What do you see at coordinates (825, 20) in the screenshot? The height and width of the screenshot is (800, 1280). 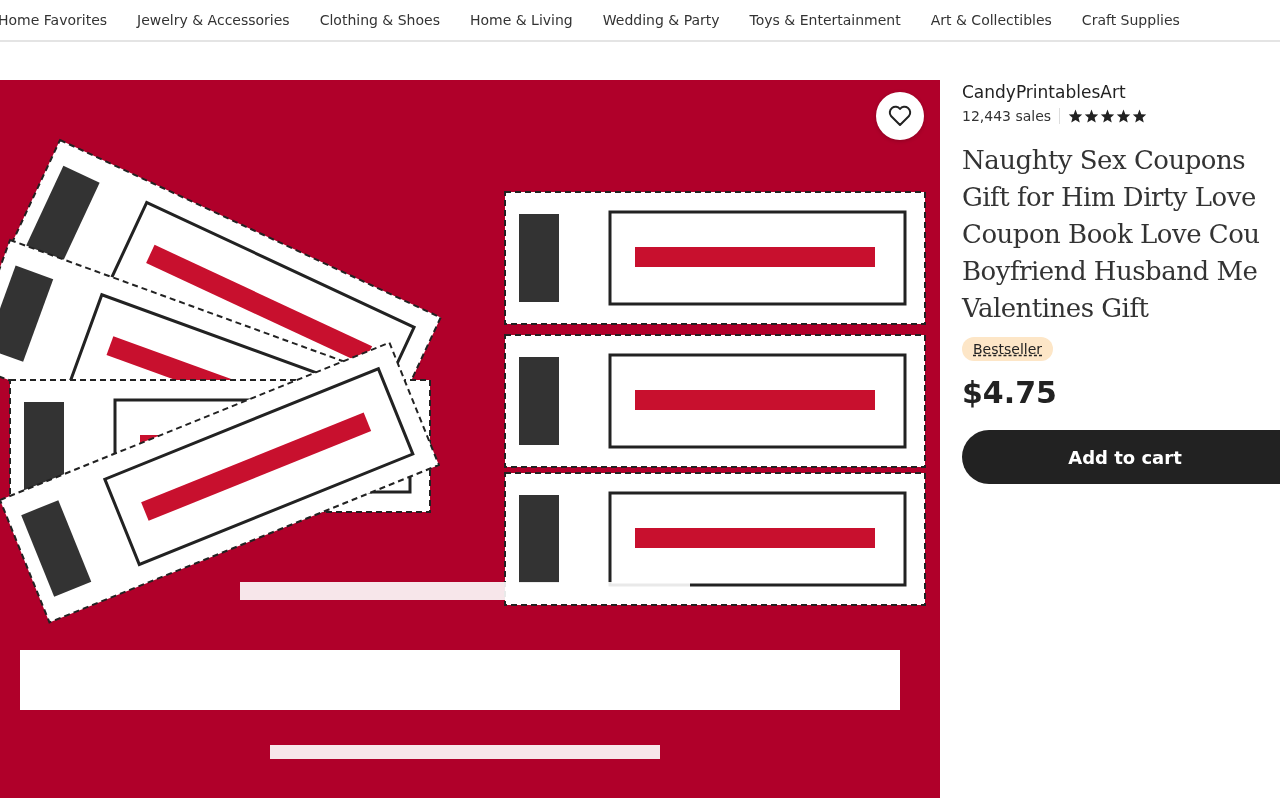 I see `category-link: Toys & Entertainment` at bounding box center [825, 20].